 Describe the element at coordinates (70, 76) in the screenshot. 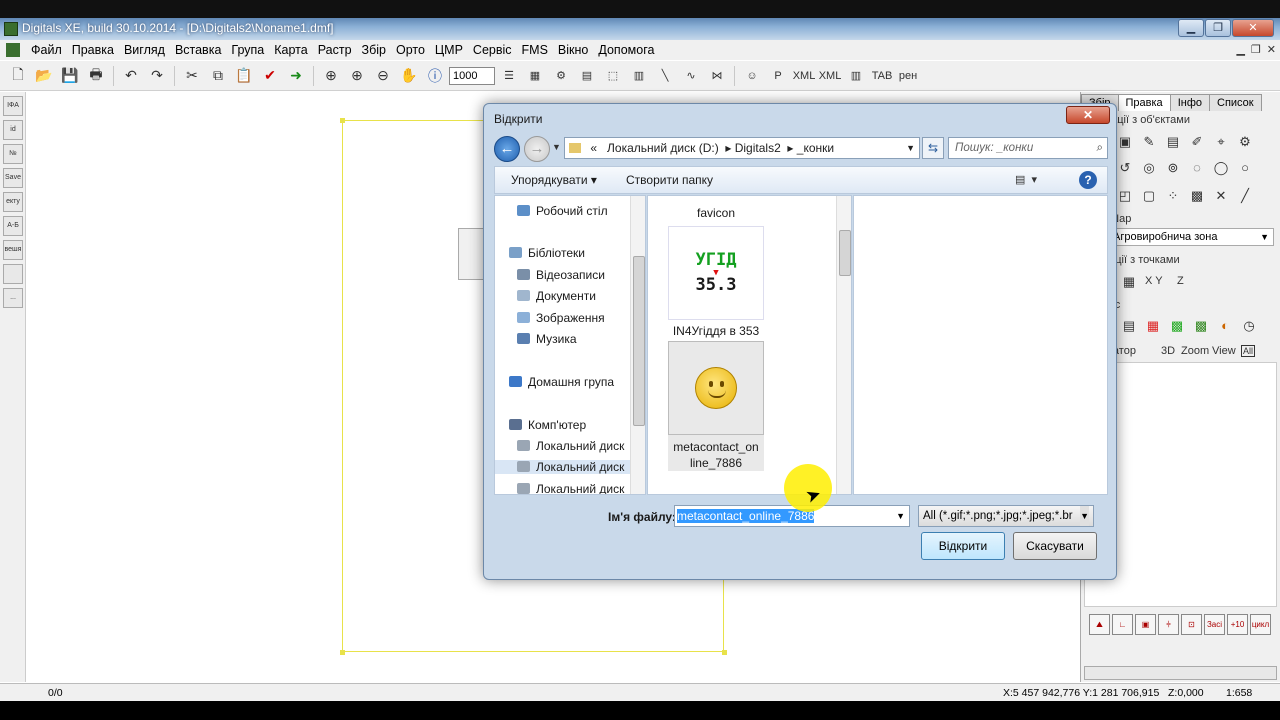

I see `save-icon: 💾` at that location.